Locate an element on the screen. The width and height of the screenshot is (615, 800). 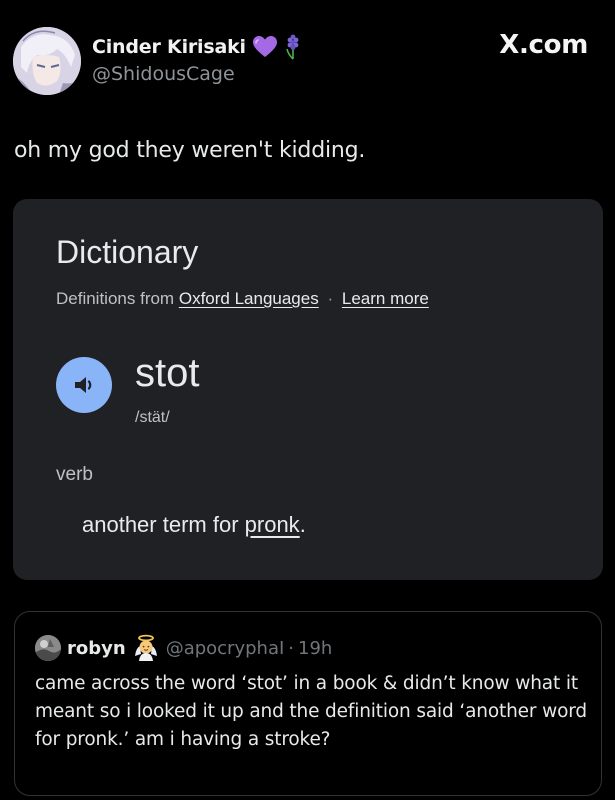
pronk-link: pronk is located at coordinates (272, 524).